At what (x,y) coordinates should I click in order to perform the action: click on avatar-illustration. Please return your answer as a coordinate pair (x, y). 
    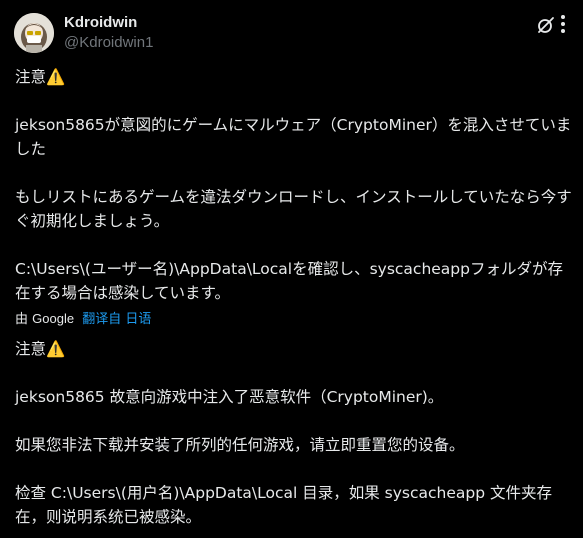
    Looking at the image, I should click on (34, 33).